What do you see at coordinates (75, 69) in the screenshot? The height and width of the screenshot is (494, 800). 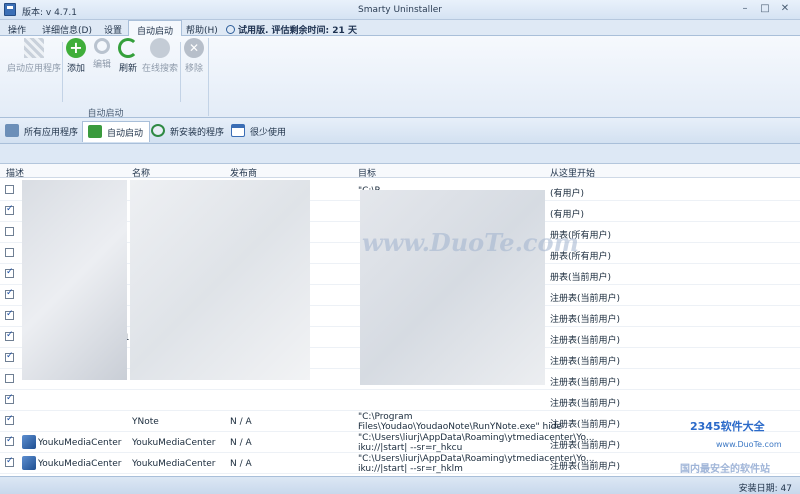 I see `add-label: 添加` at bounding box center [75, 69].